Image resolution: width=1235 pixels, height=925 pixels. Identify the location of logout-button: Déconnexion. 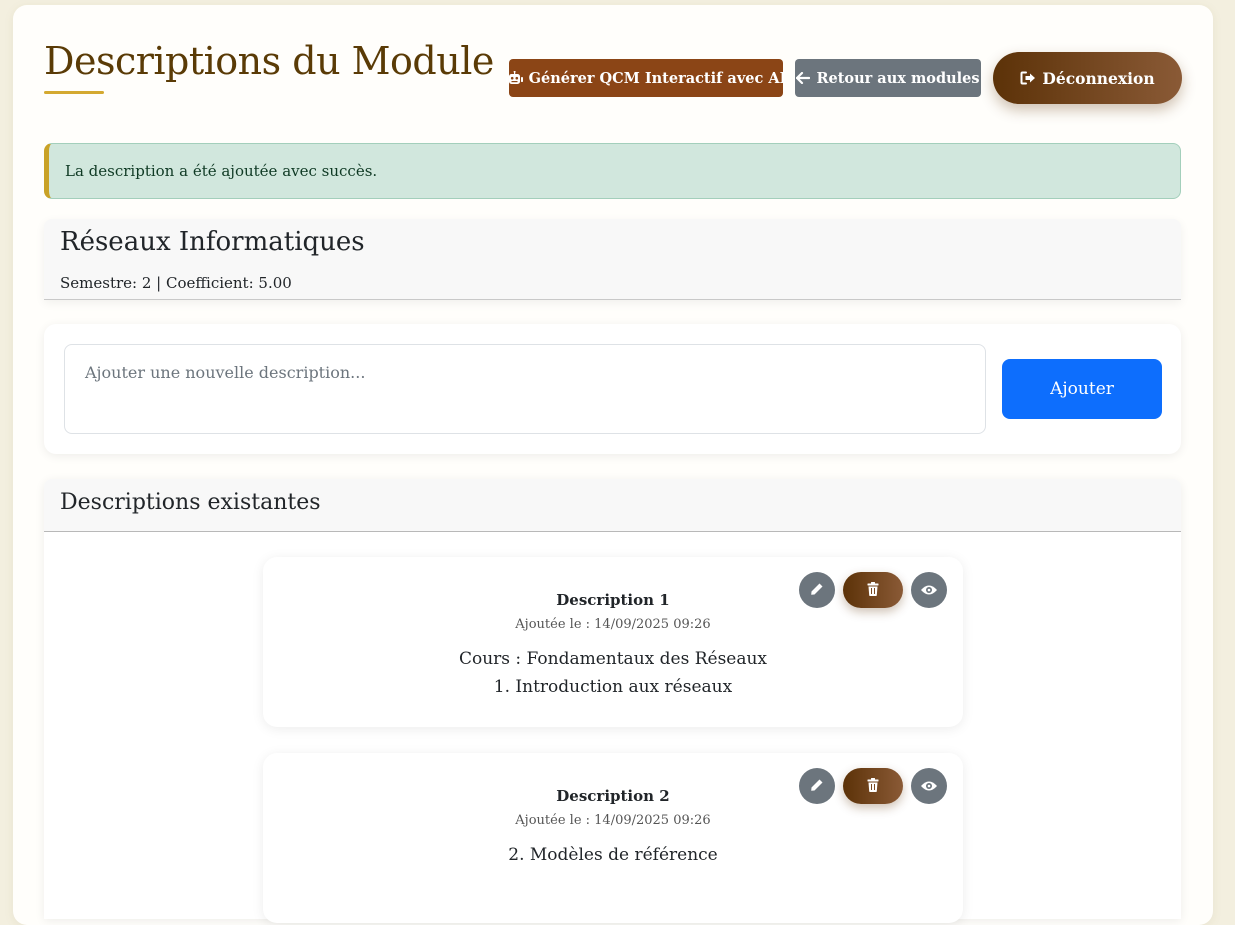
(1087, 78).